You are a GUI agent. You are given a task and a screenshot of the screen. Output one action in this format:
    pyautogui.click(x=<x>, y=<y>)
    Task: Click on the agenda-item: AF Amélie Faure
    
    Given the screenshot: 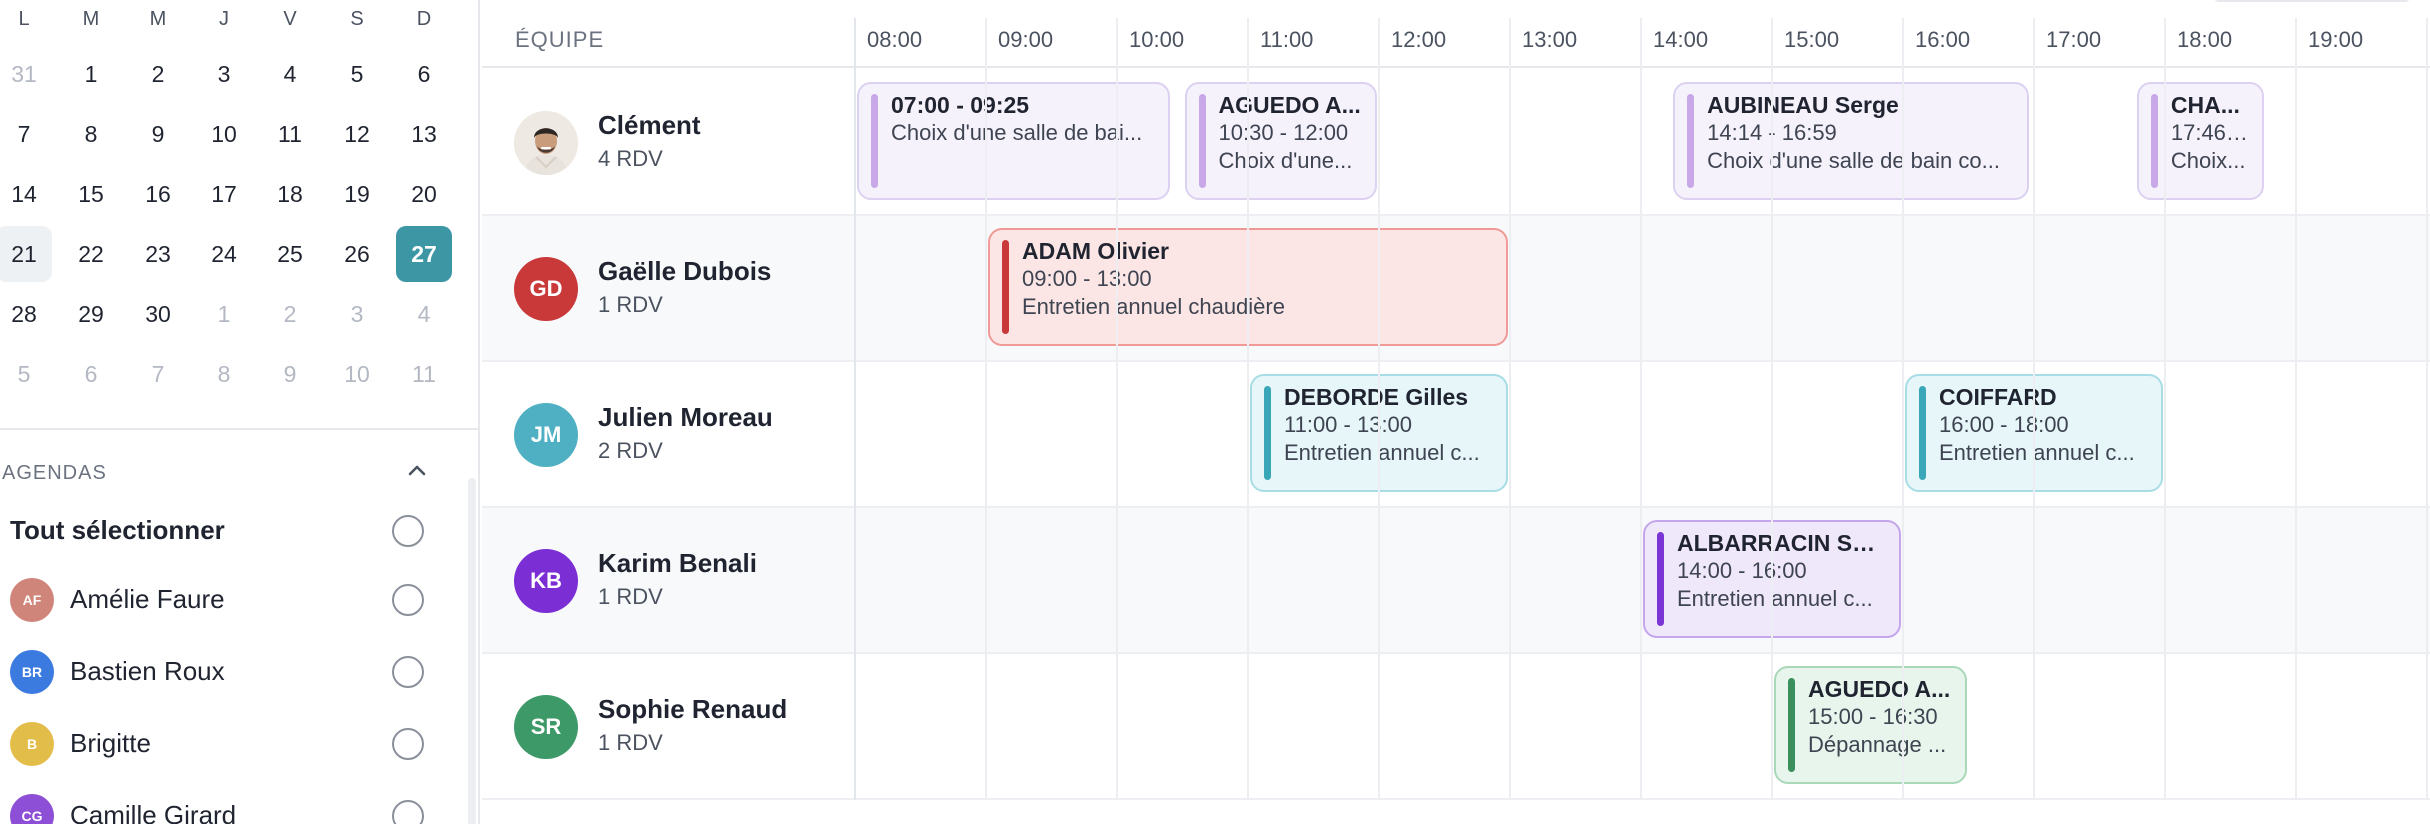 What is the action you would take?
    pyautogui.click(x=230, y=600)
    